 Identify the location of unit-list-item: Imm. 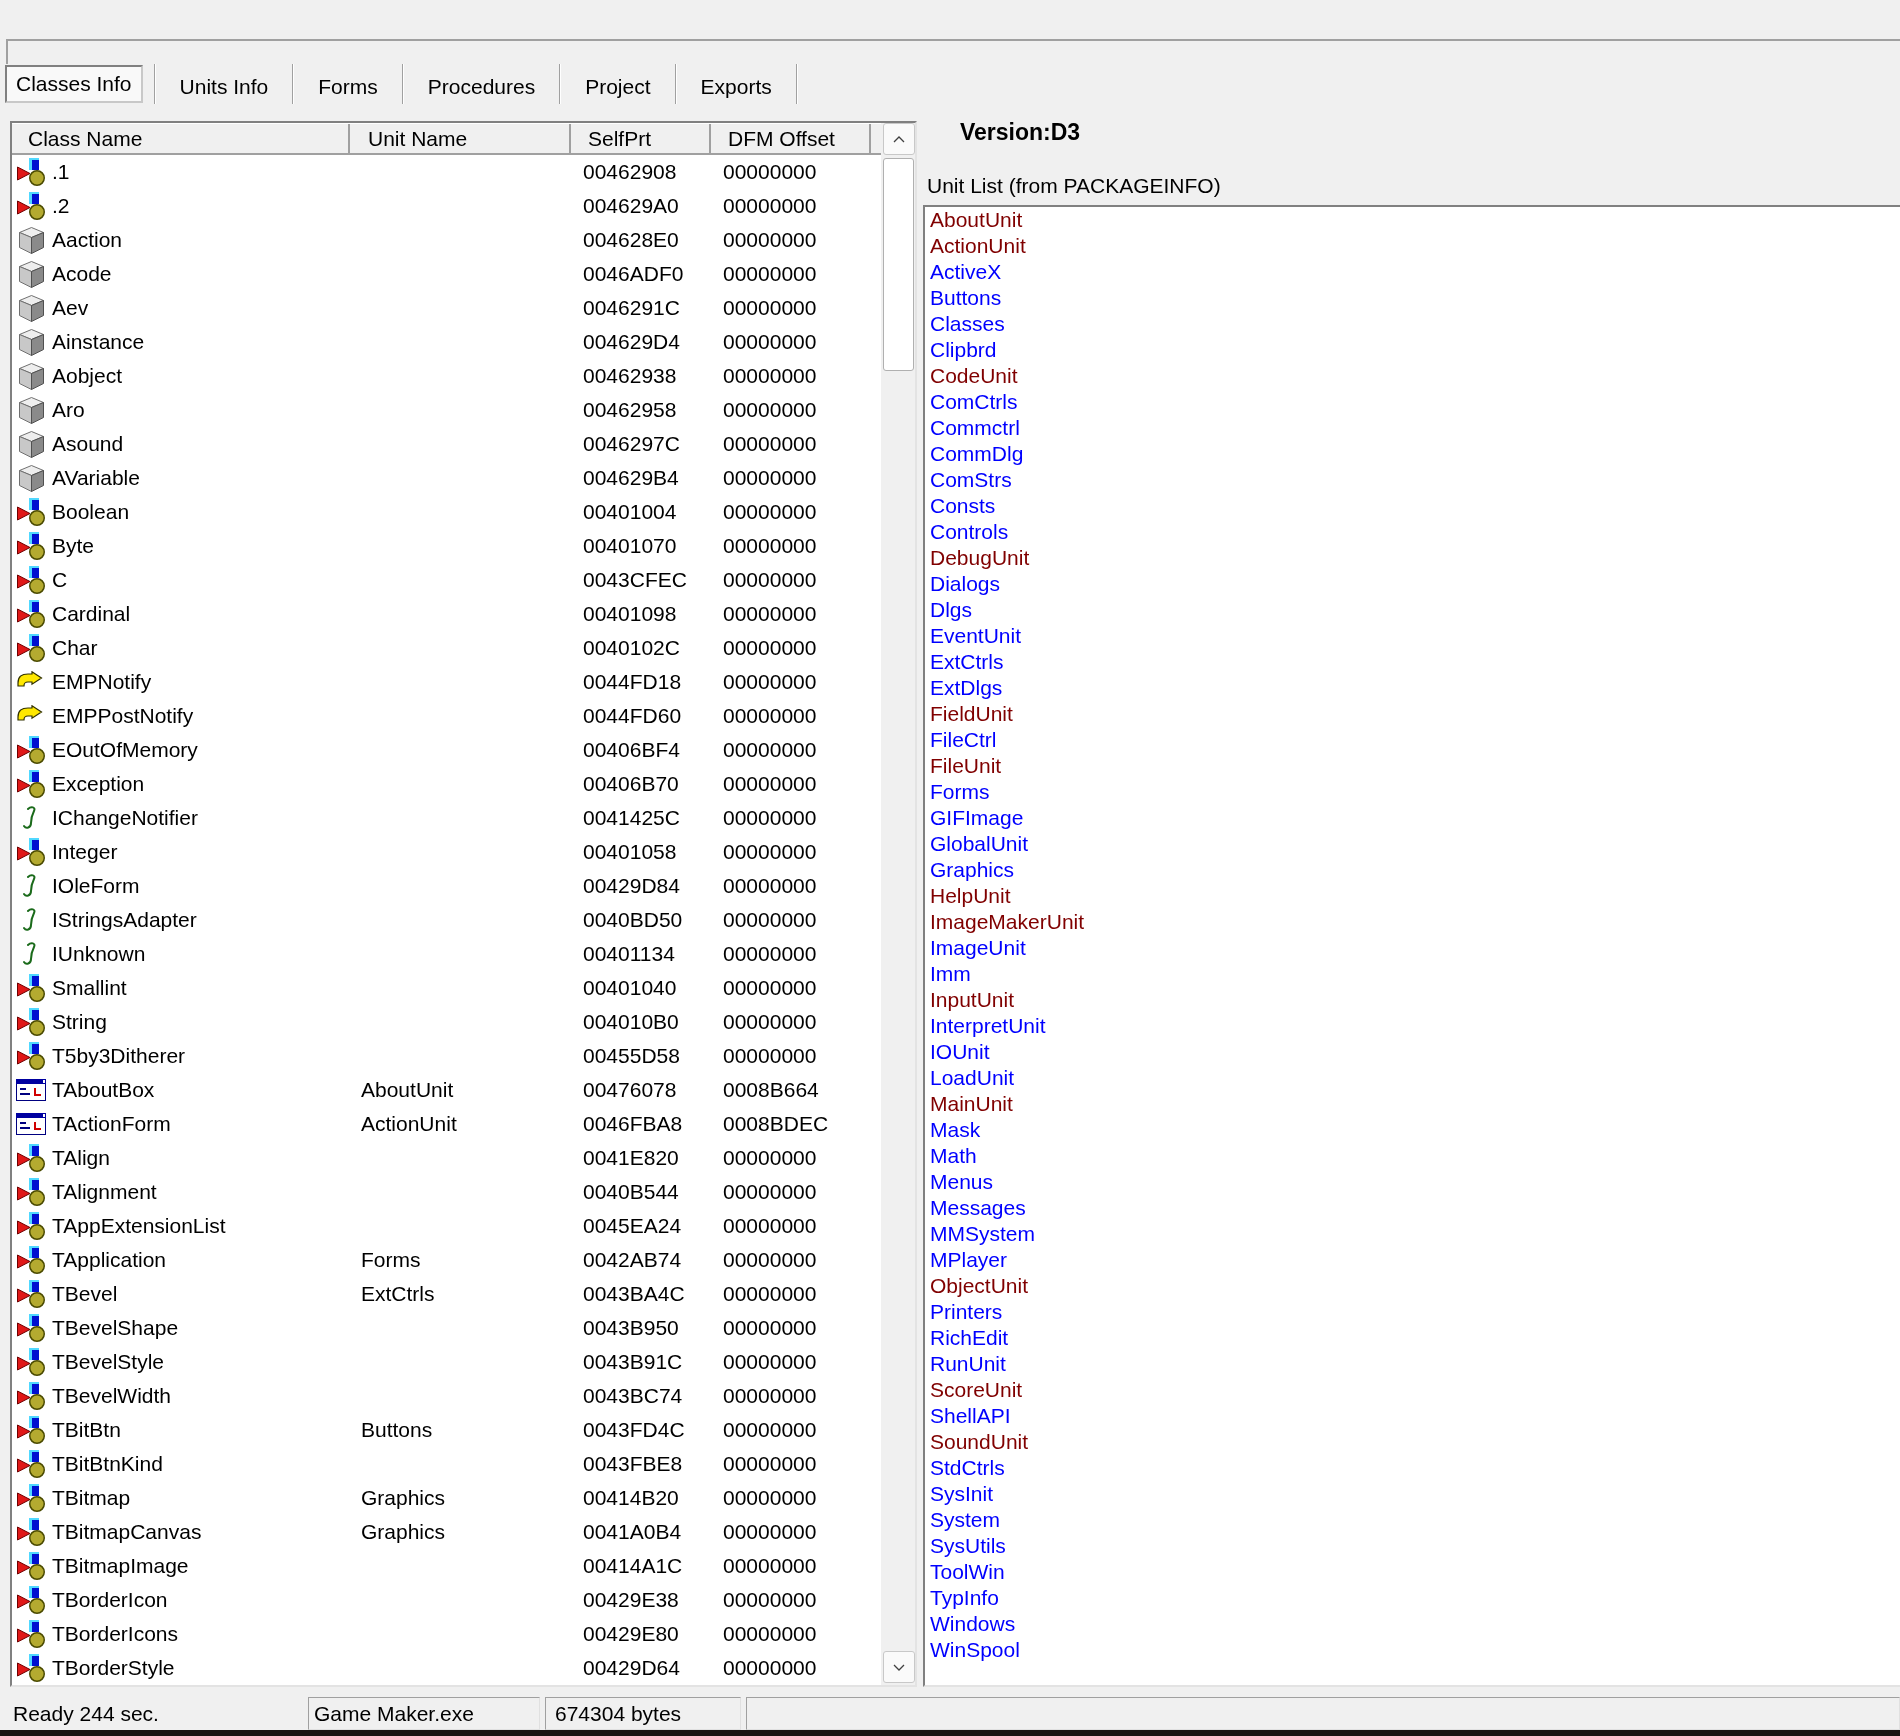
(949, 974).